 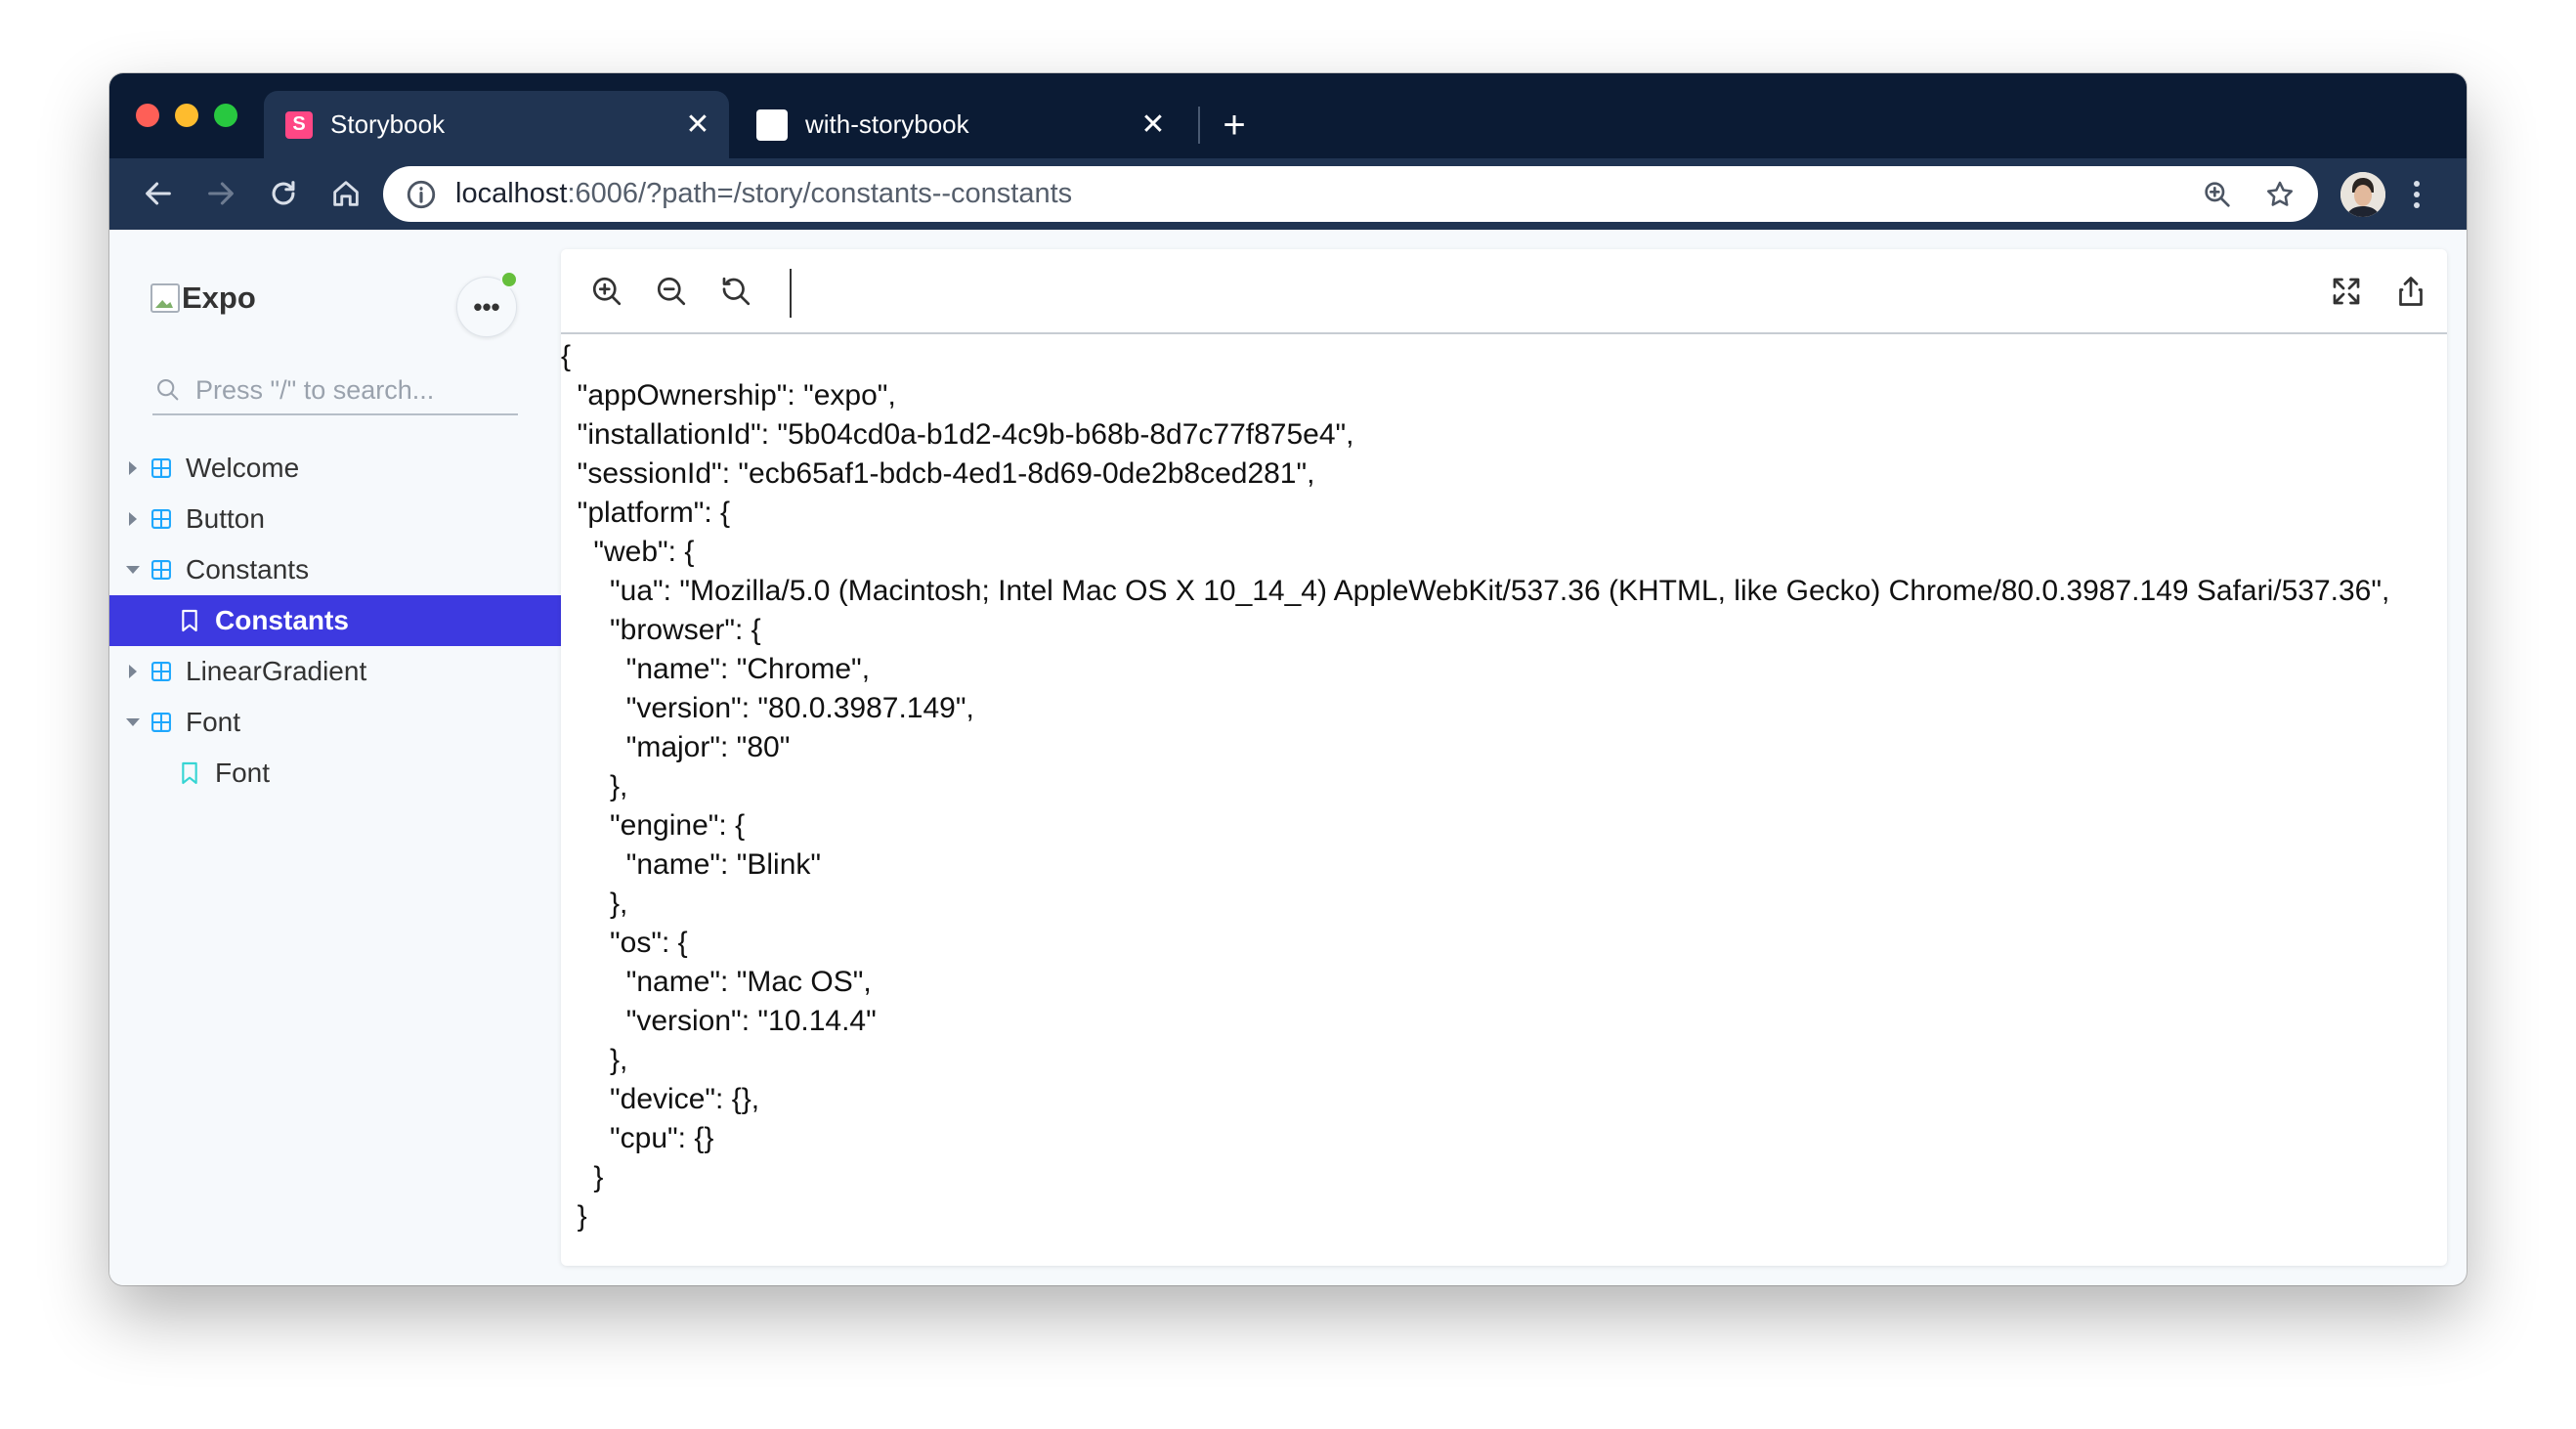 I want to click on browser-titlebar: S Storybook ✕ with-storybook ✕ +, so click(x=1288, y=115).